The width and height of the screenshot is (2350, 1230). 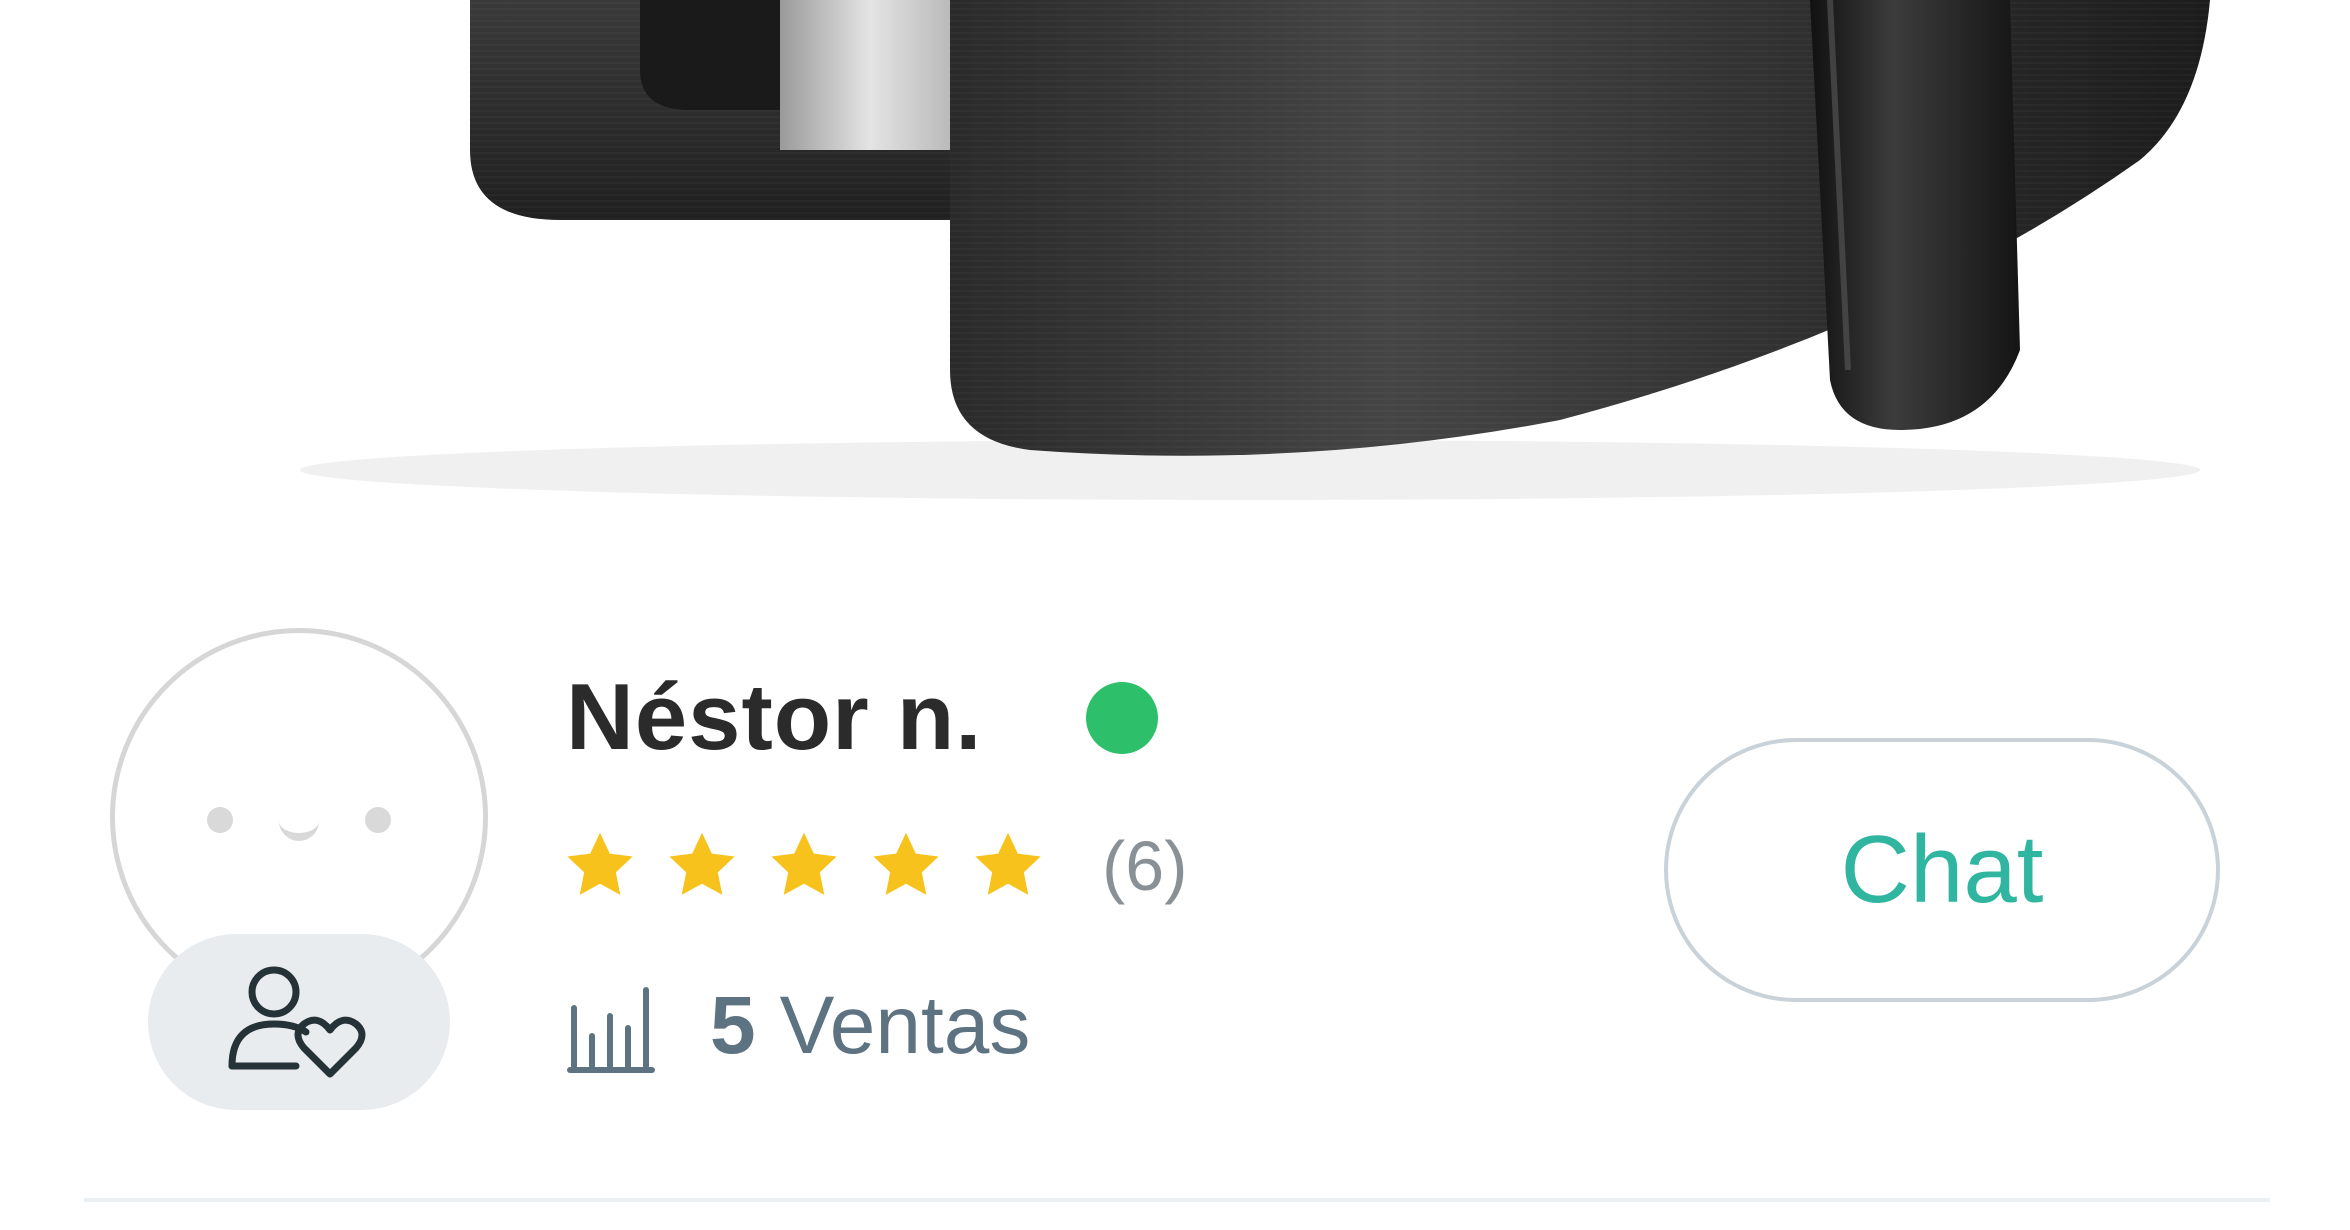 I want to click on avatar-mouth, so click(x=299, y=831).